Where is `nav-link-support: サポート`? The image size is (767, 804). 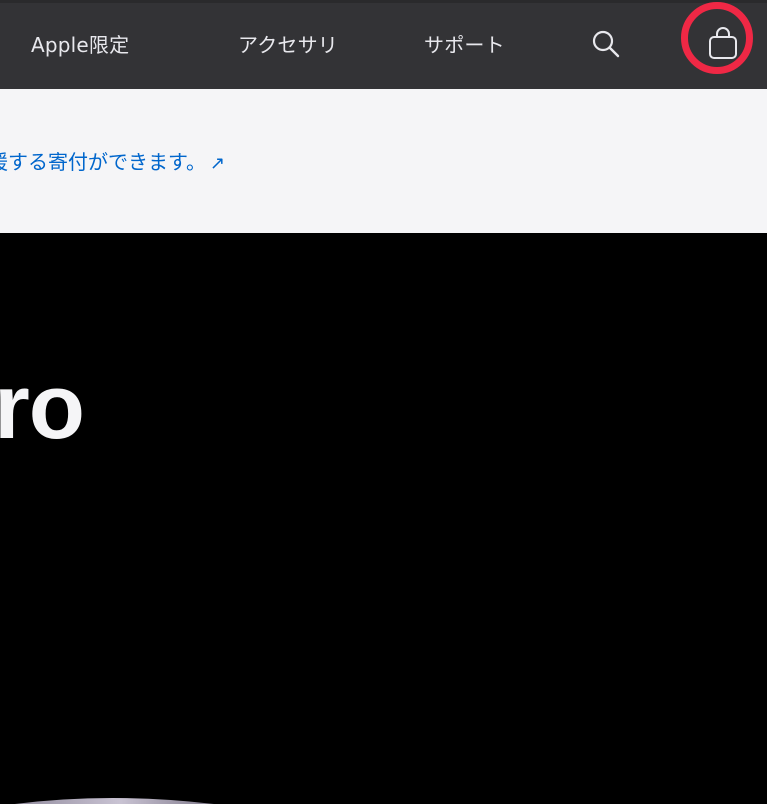
nav-link-support: サポート is located at coordinates (464, 45).